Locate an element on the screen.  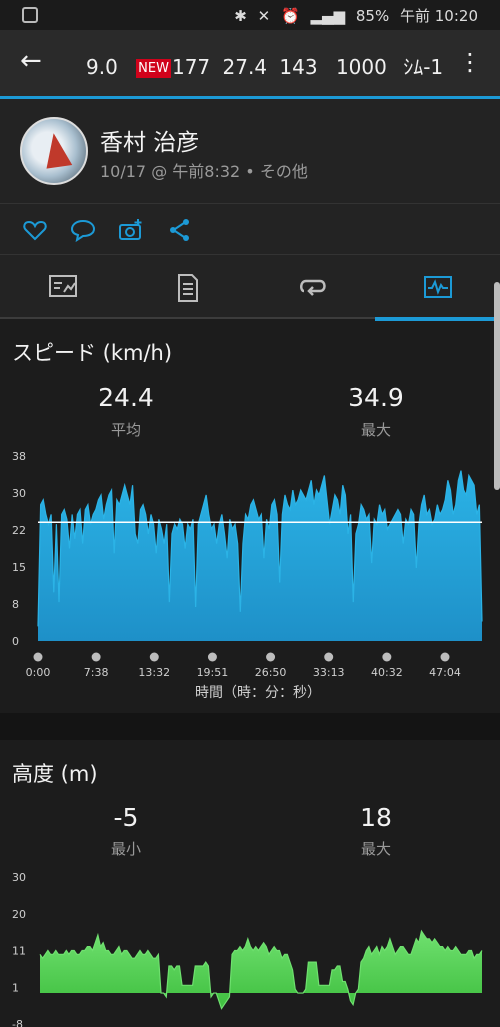
title-part: 9.0 is located at coordinates (102, 67).